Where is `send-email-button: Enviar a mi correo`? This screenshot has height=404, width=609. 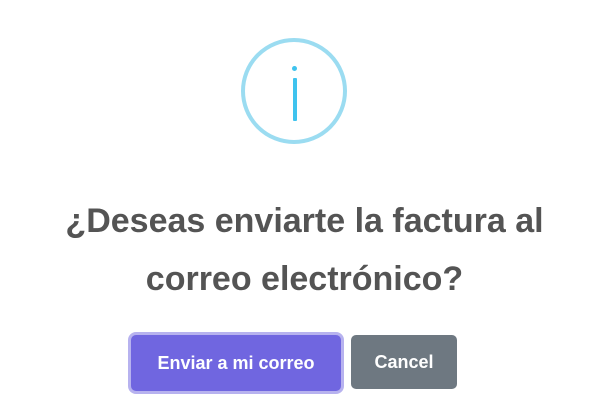 send-email-button: Enviar a mi correo is located at coordinates (236, 363).